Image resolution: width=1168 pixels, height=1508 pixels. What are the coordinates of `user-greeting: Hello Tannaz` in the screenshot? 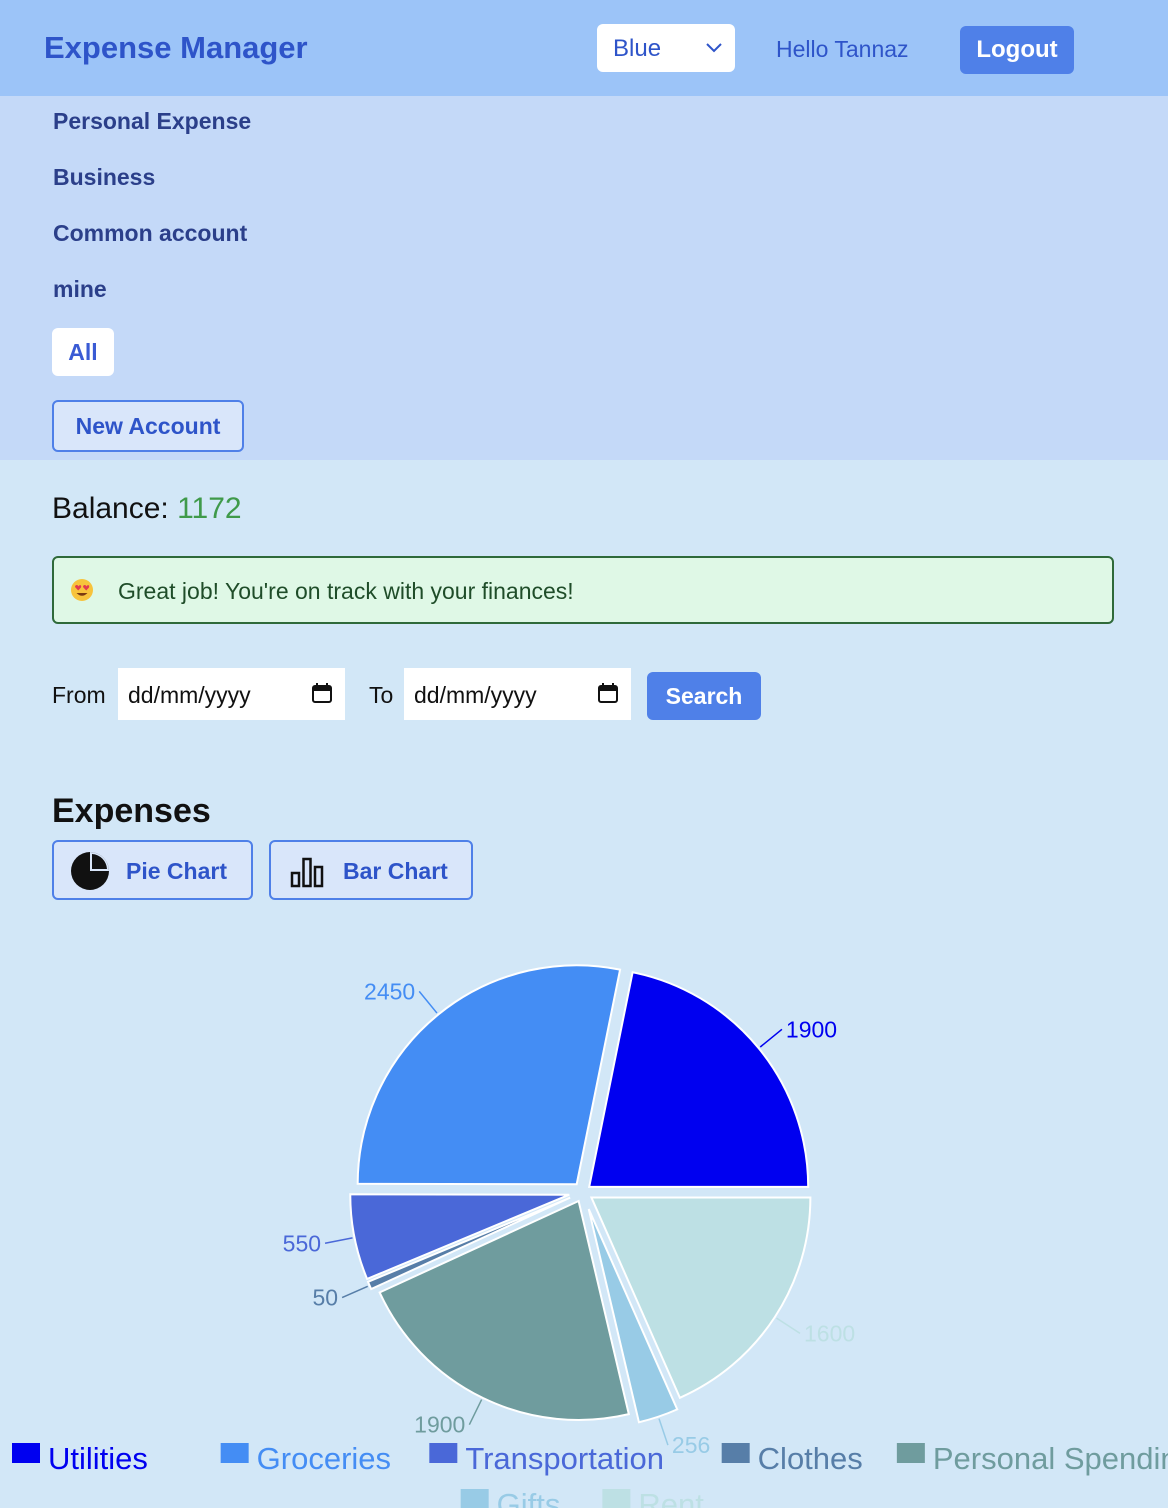 It's located at (842, 49).